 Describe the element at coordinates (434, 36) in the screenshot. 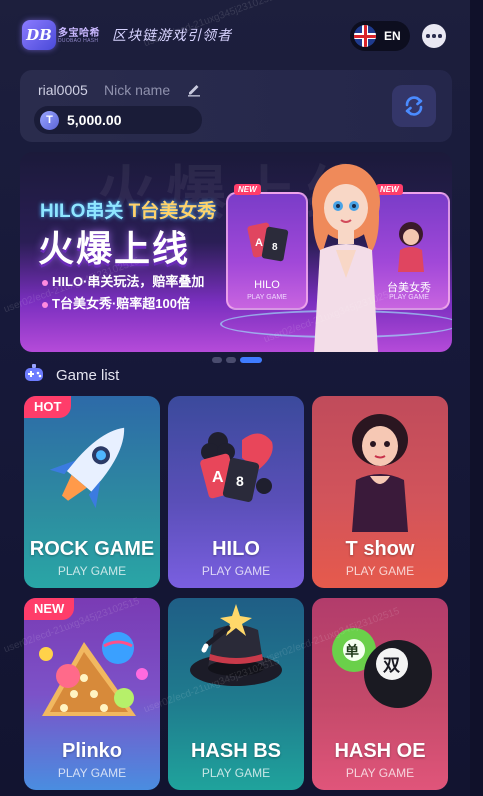

I see `more-button` at that location.